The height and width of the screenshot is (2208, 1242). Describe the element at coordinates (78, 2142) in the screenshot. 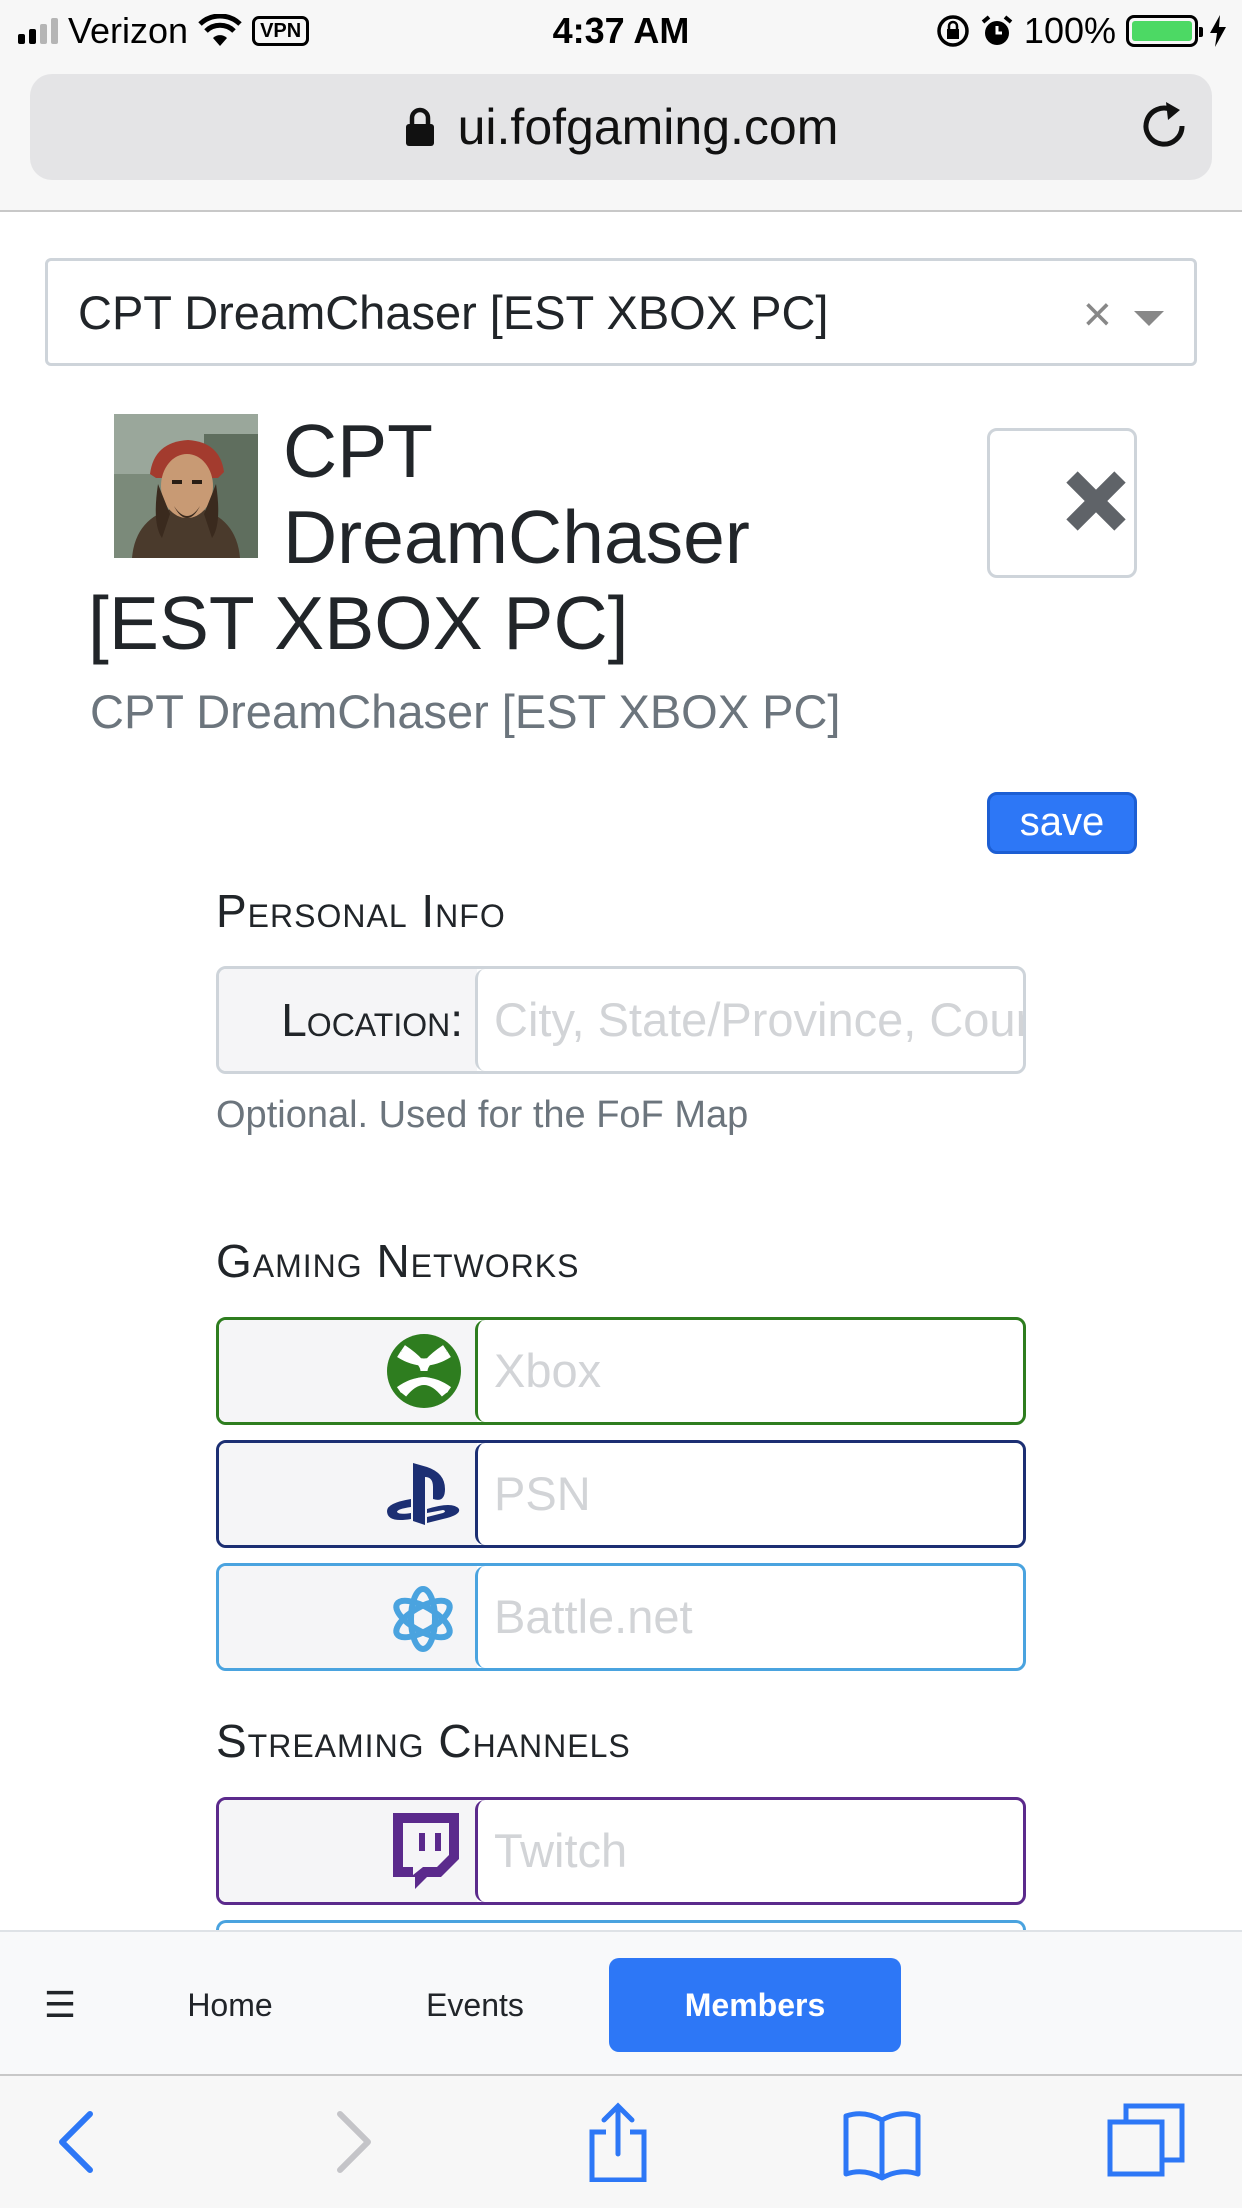

I see `back-icon` at that location.